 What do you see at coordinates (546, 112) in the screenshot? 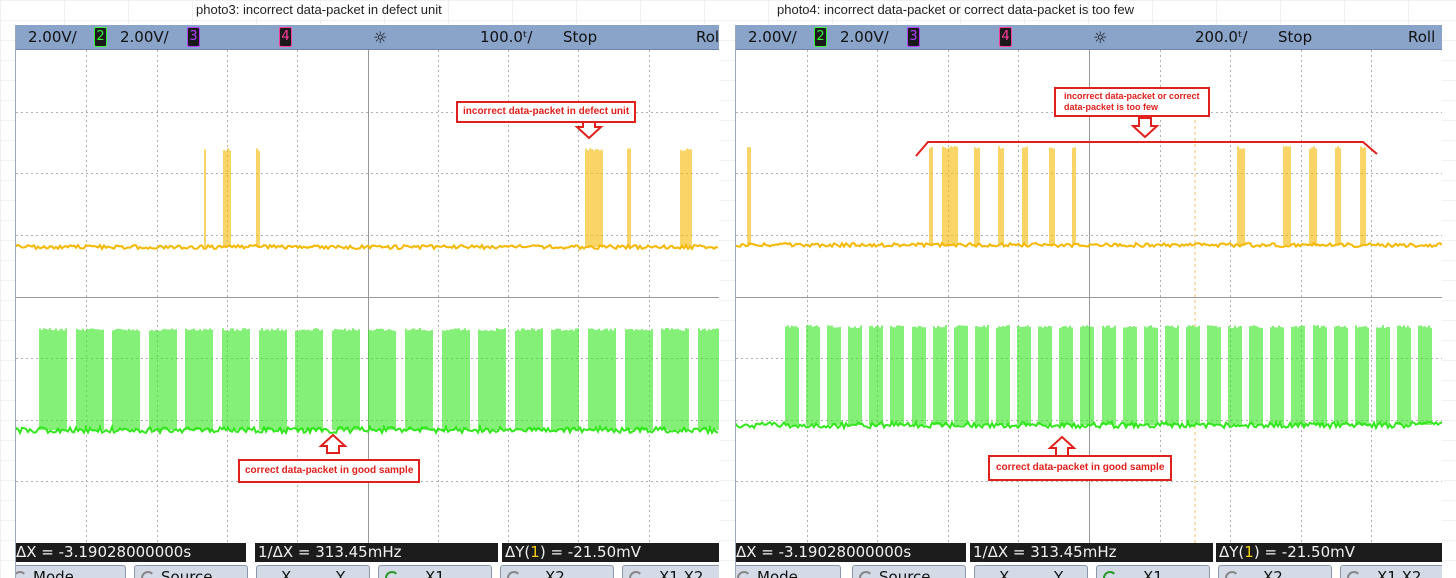
I see `annotation-incorrect-packet: incorrect data-packet in defect unit` at bounding box center [546, 112].